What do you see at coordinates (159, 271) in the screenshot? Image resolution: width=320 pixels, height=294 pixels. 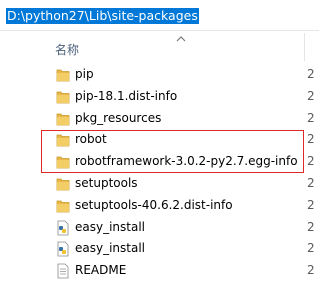 I see `list-item: README 2` at bounding box center [159, 271].